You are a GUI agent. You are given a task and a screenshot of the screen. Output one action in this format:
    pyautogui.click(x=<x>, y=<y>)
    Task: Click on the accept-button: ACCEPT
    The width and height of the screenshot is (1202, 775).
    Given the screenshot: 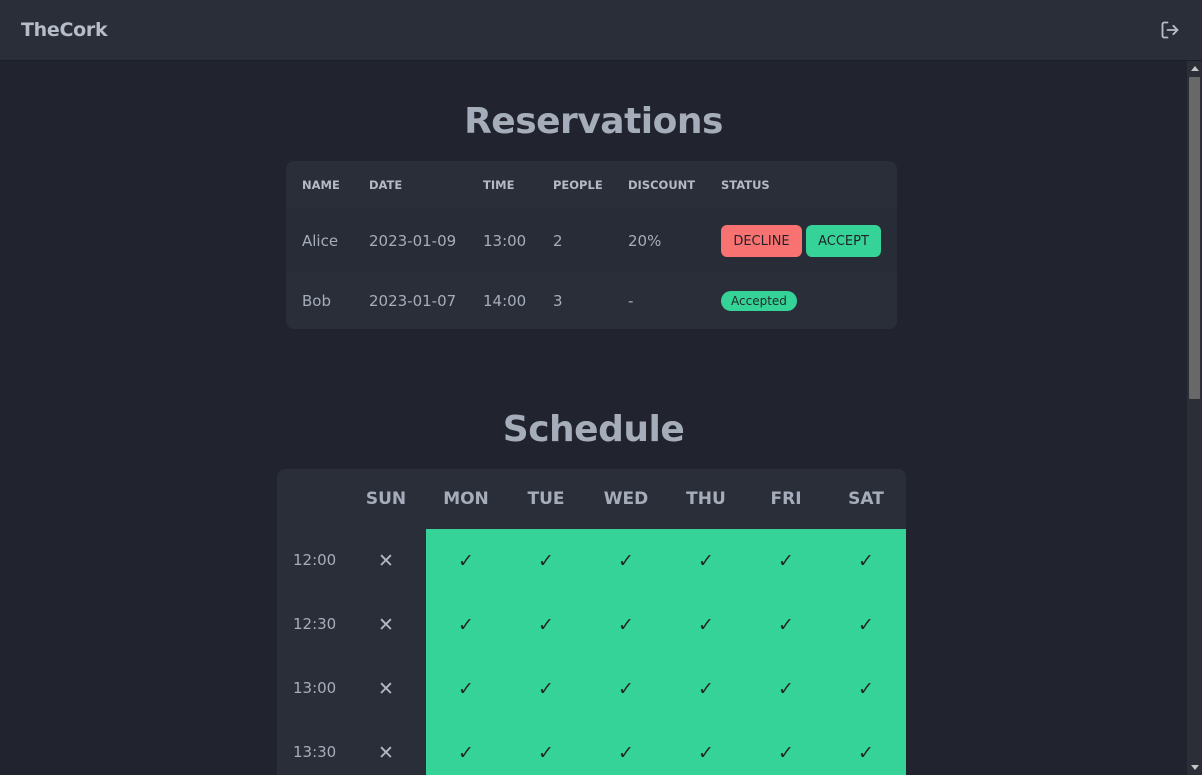 What is the action you would take?
    pyautogui.click(x=843, y=241)
    